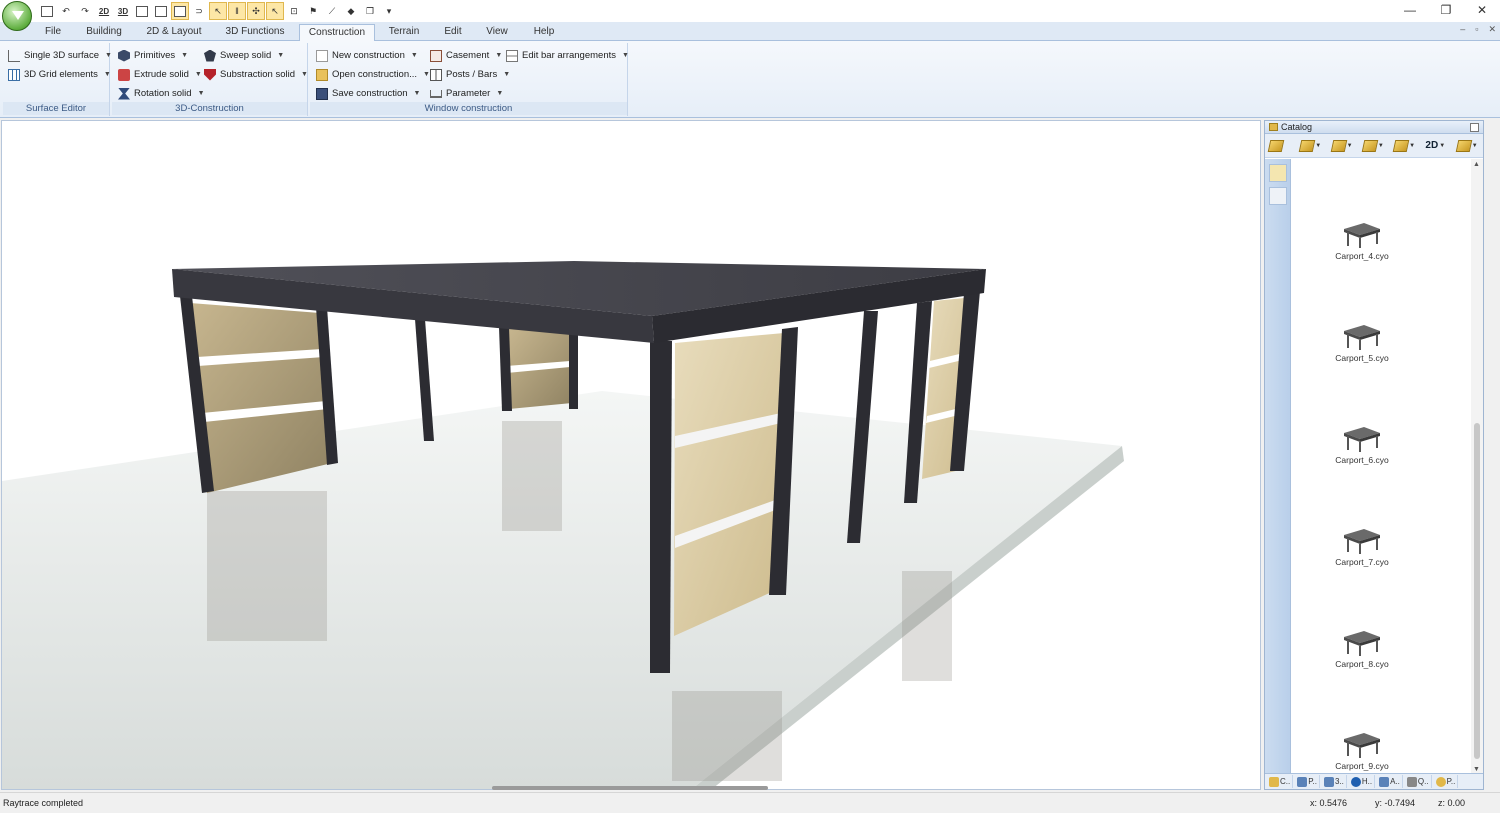 The height and width of the screenshot is (813, 1500). Describe the element at coordinates (60, 55) in the screenshot. I see `single-3d-surface-button: Single 3D surface ▼` at that location.